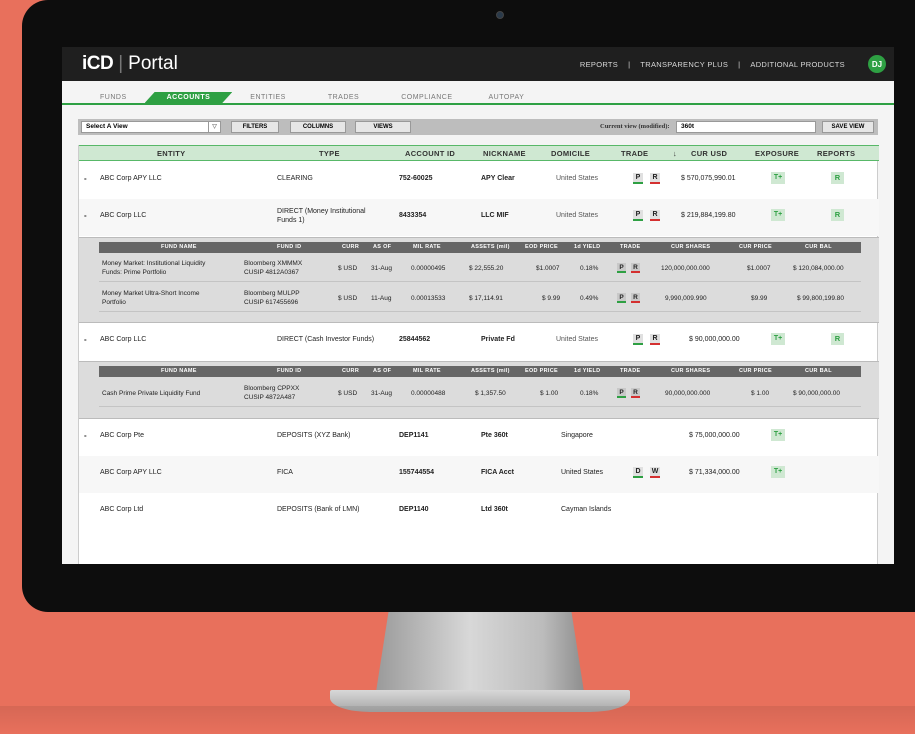 The width and height of the screenshot is (915, 734). I want to click on col-domicile: DOMICILE, so click(570, 153).